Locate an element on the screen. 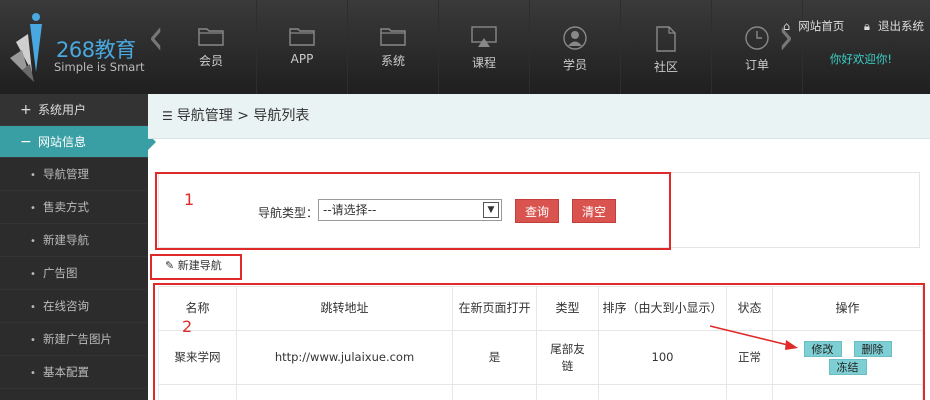 The height and width of the screenshot is (400, 930). annotation-number-1: 1 is located at coordinates (189, 199).